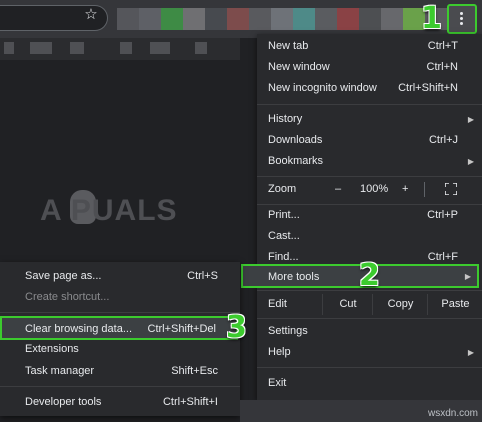 This screenshot has width=482, height=422. What do you see at coordinates (194, 371) in the screenshot?
I see `menu-item-shortcut: Shift+Esc` at bounding box center [194, 371].